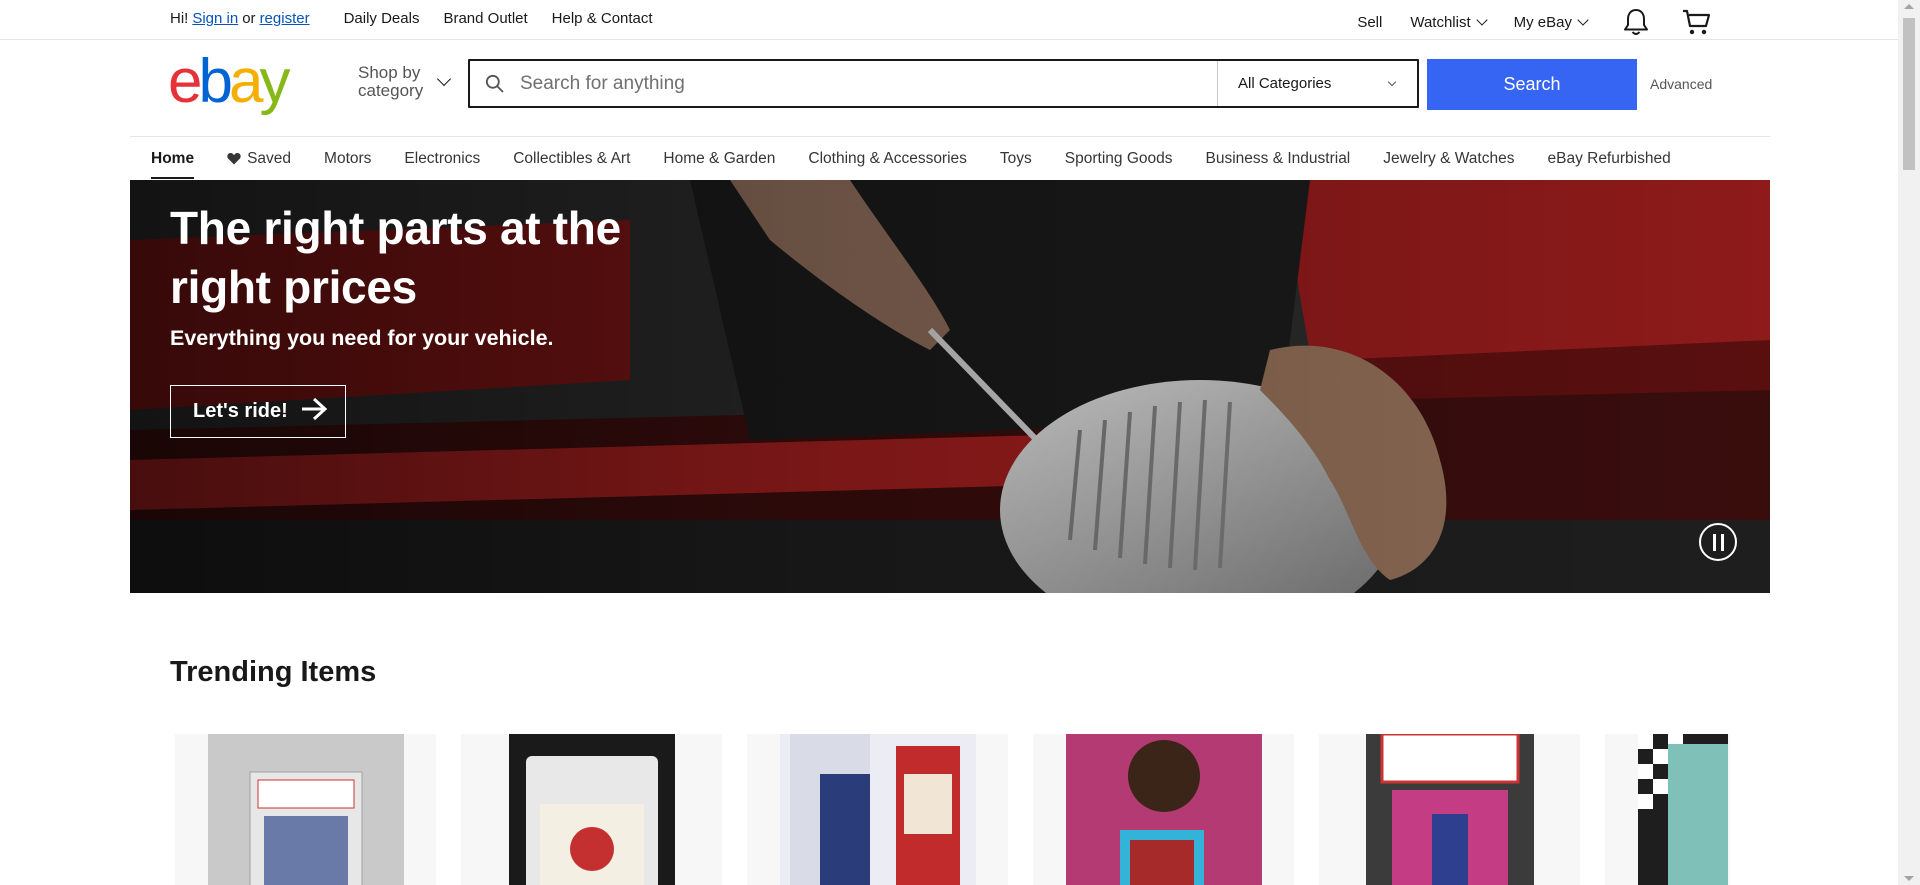 The image size is (1920, 885). Describe the element at coordinates (1909, 442) in the screenshot. I see `page-scrollbar` at that location.